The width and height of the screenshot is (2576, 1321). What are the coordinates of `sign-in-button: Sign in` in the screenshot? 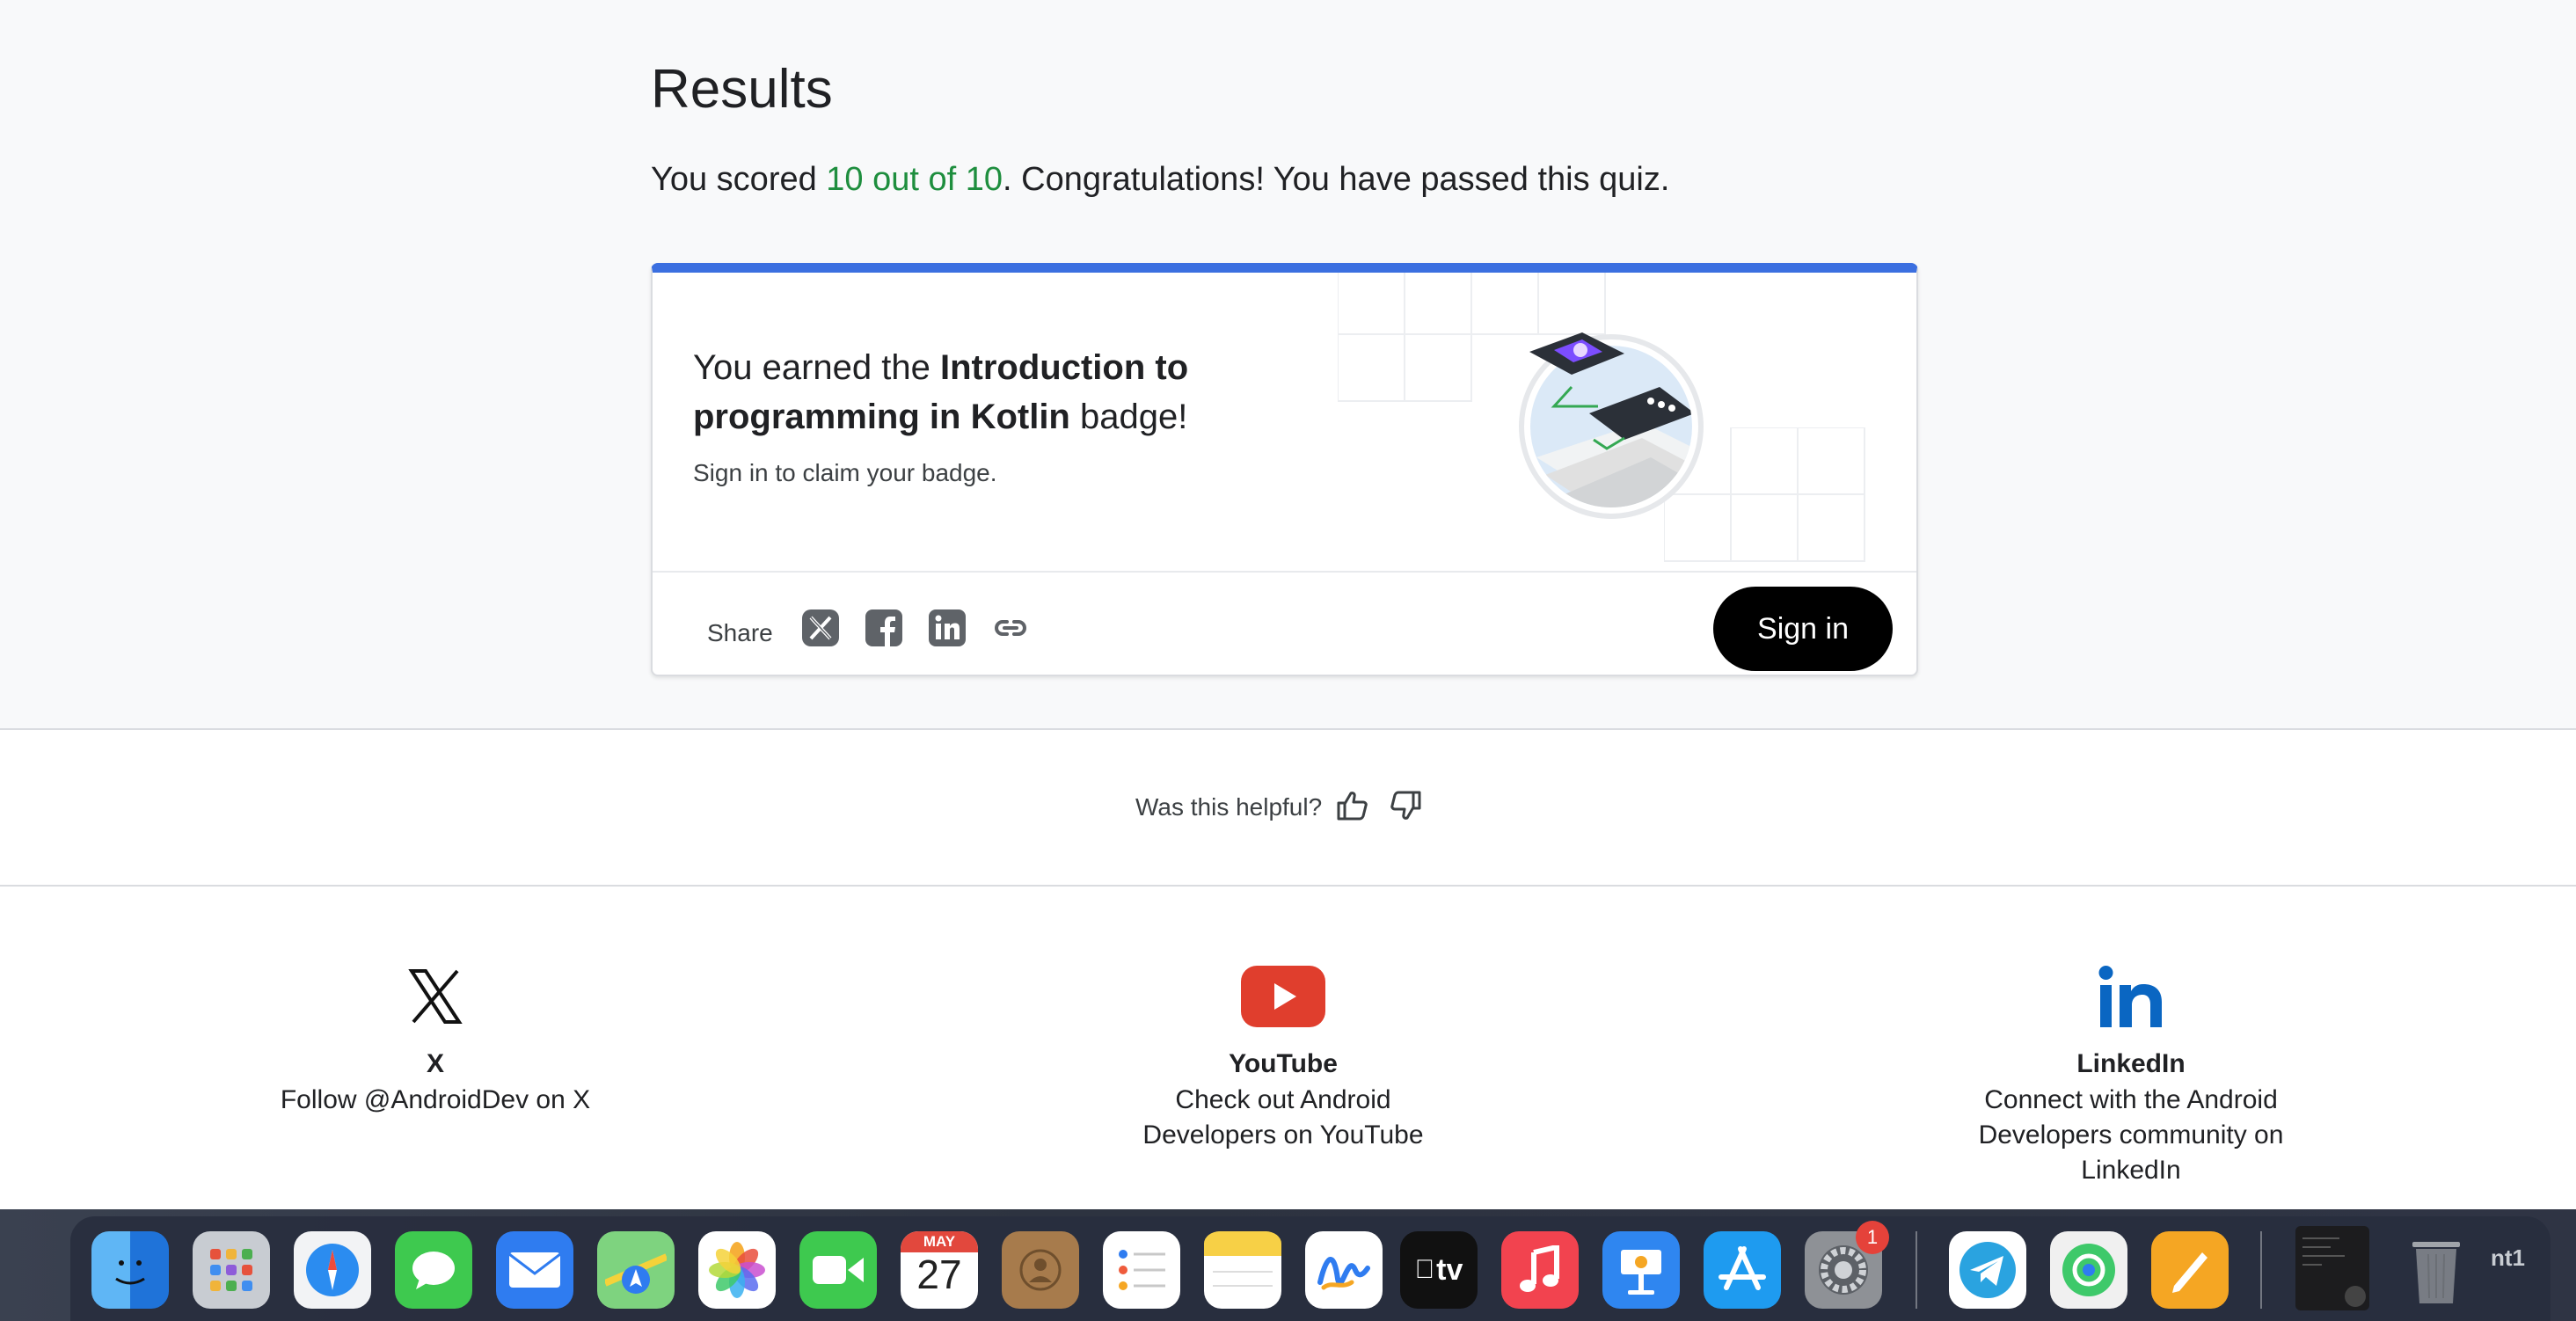 It's located at (1803, 629).